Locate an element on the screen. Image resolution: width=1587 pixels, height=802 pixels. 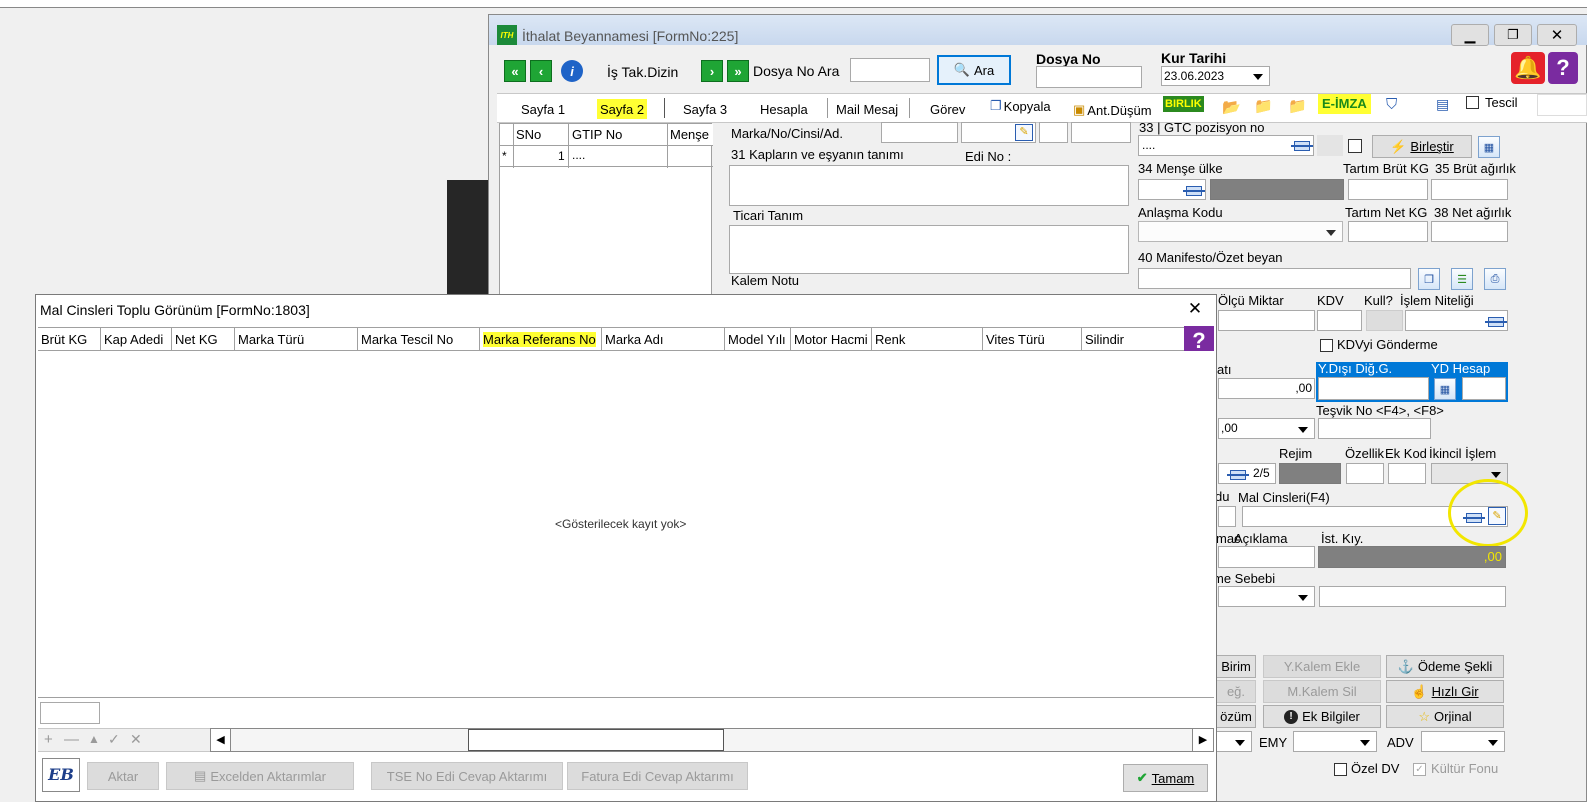
birlestir-button: ⚡ Birleştir is located at coordinates (1422, 146).